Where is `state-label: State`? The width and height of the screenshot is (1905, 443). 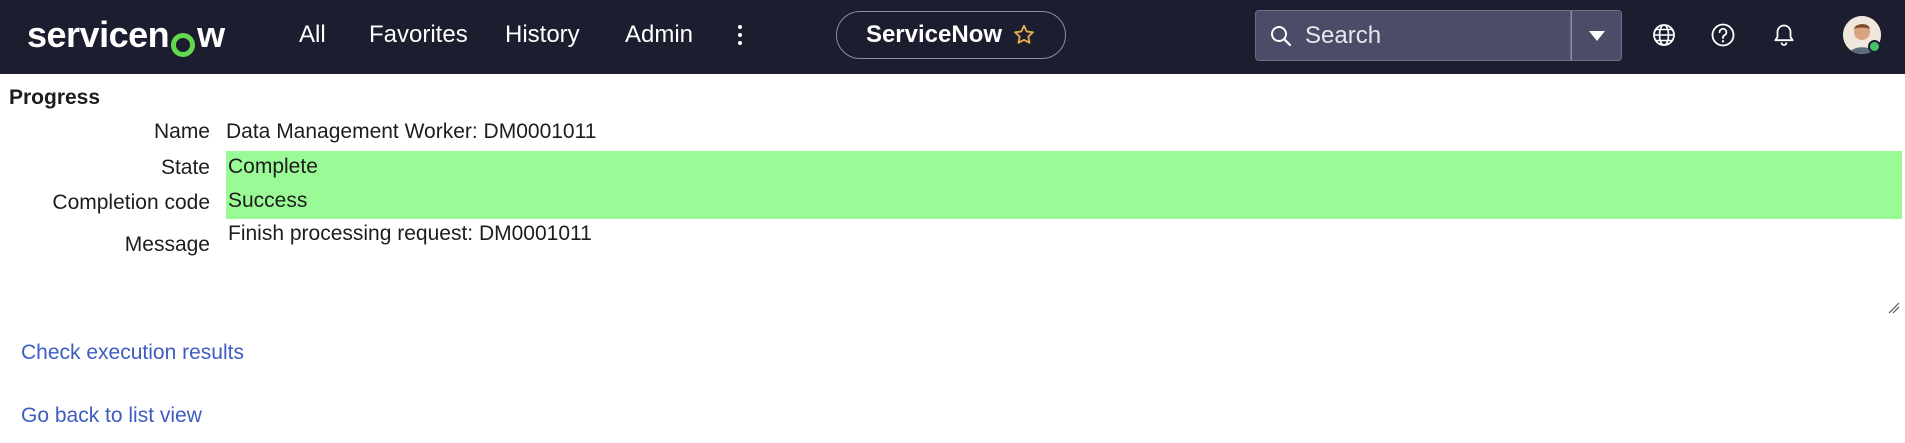
state-label: State is located at coordinates (185, 167).